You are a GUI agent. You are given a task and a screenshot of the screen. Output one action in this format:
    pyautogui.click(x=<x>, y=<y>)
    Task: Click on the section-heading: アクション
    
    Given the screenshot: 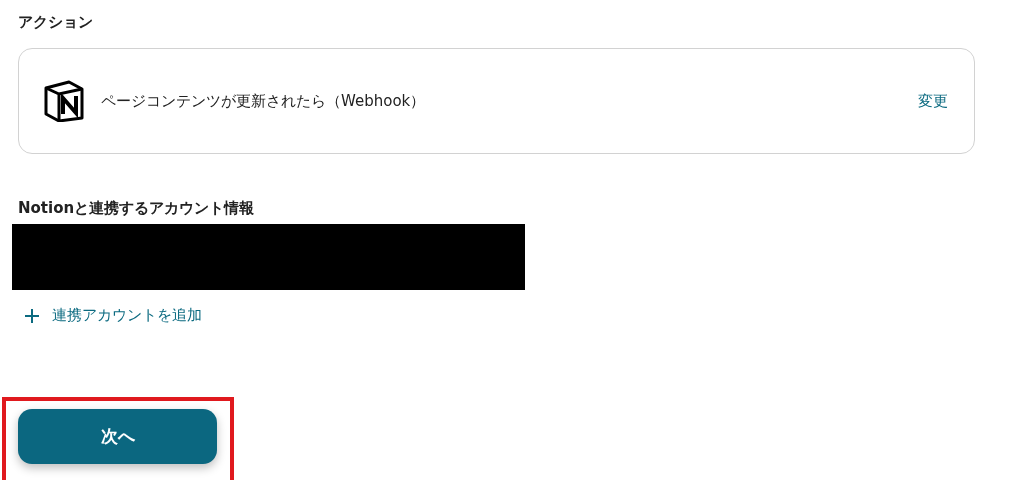 What is the action you would take?
    pyautogui.click(x=55, y=22)
    